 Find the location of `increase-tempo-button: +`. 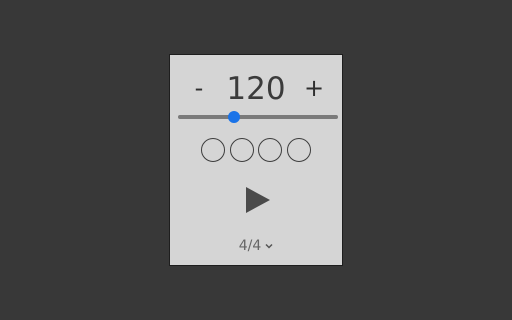

increase-tempo-button: + is located at coordinates (314, 88).